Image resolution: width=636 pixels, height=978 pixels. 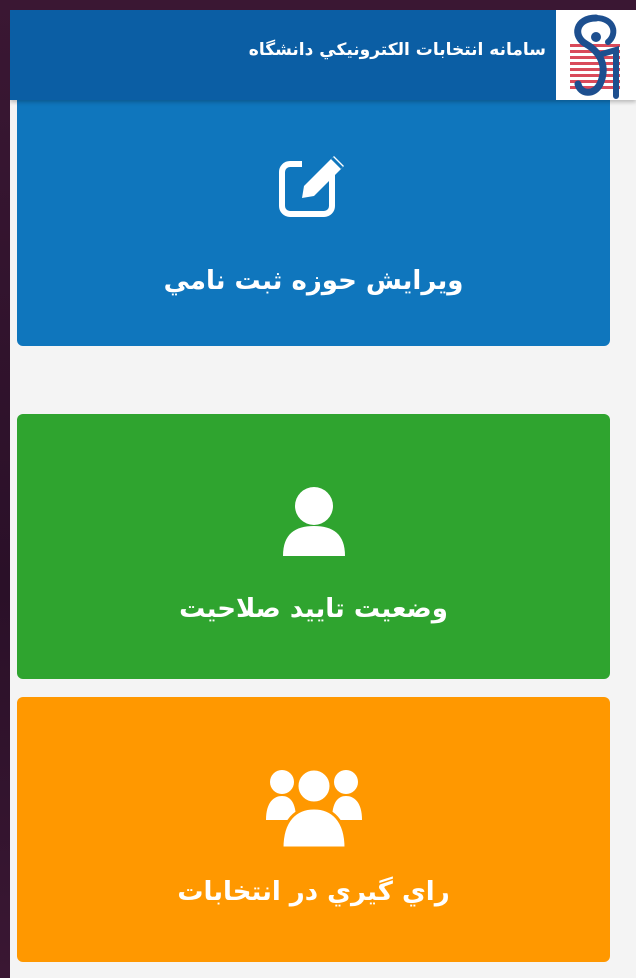 What do you see at coordinates (313, 892) in the screenshot?
I see `voting-label: راي گيري در انتخابات` at bounding box center [313, 892].